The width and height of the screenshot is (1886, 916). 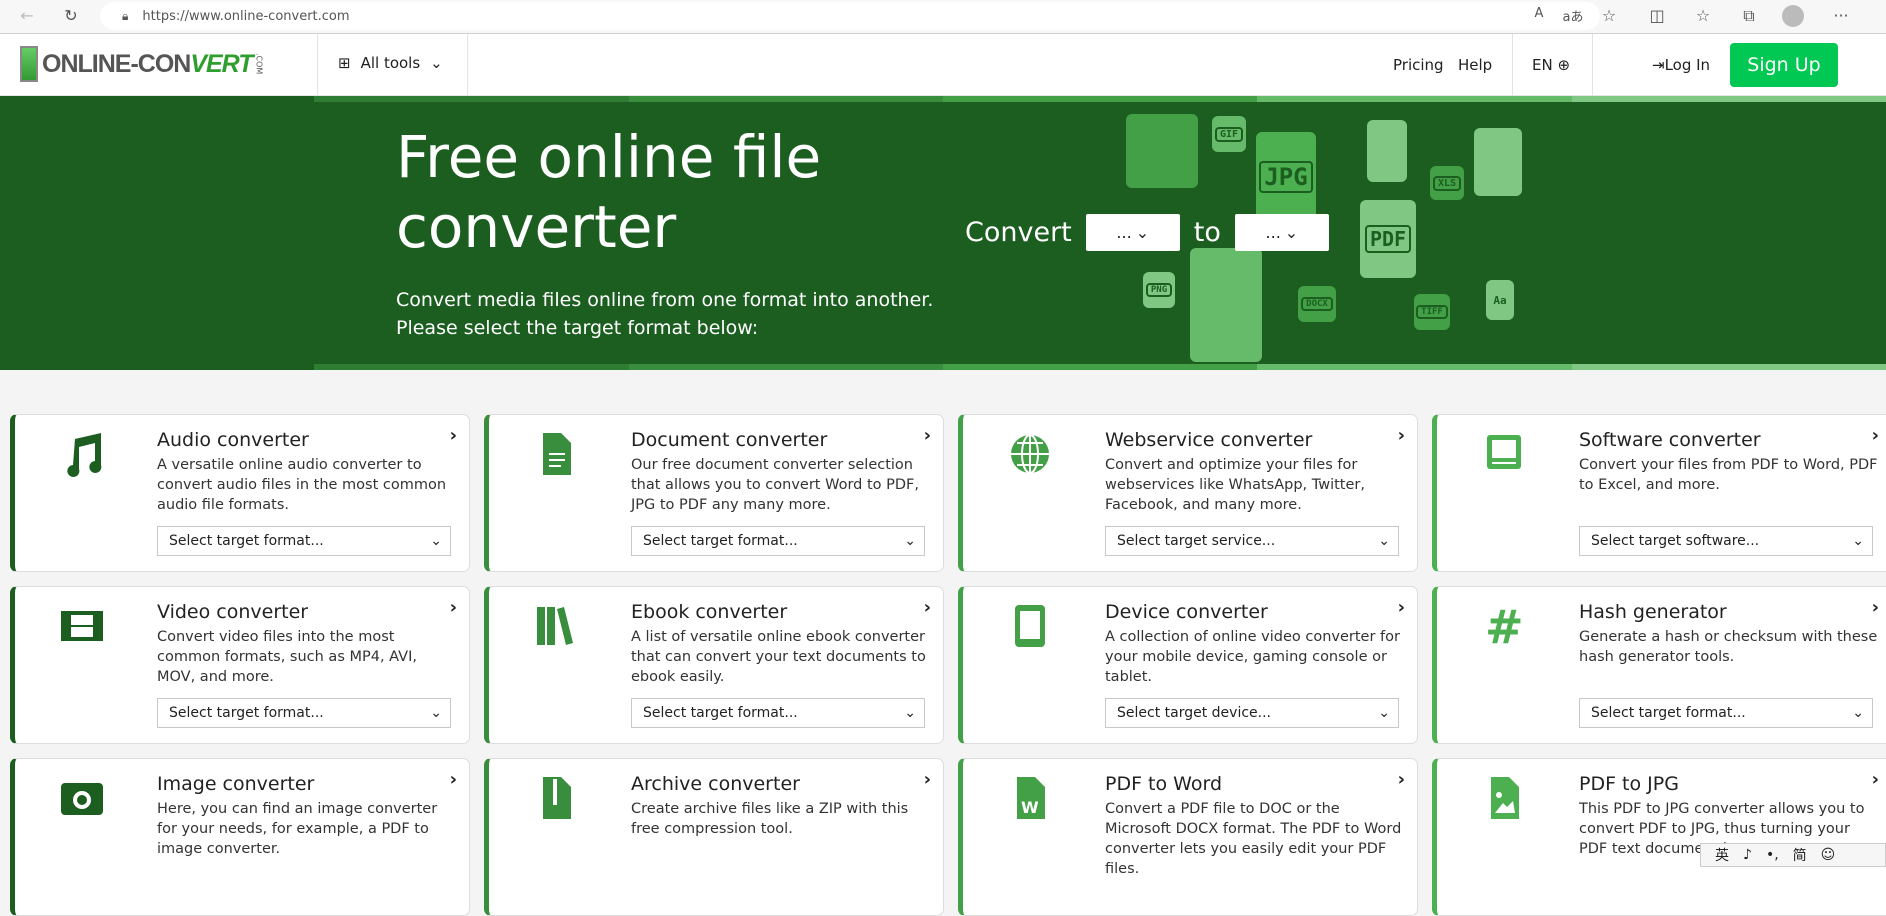 I want to click on document-icon, so click(x=557, y=454).